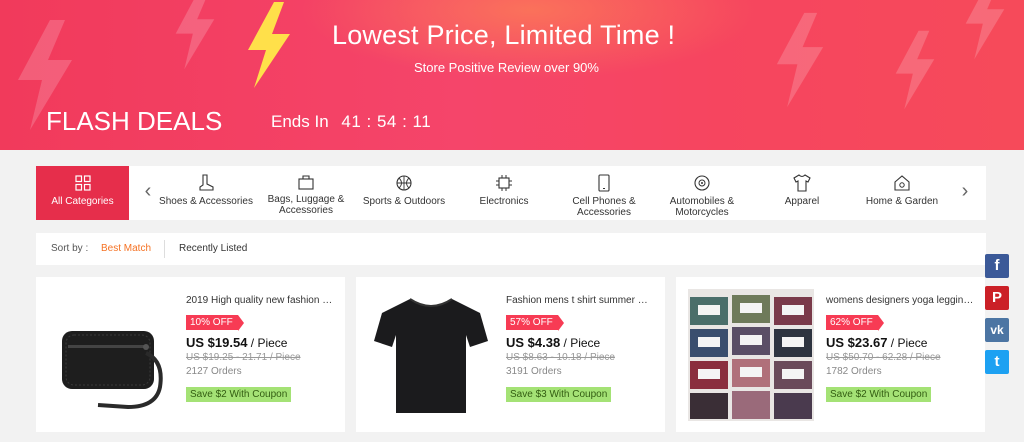  Describe the element at coordinates (70, 248) in the screenshot. I see `sort-label: Sort by :` at that location.